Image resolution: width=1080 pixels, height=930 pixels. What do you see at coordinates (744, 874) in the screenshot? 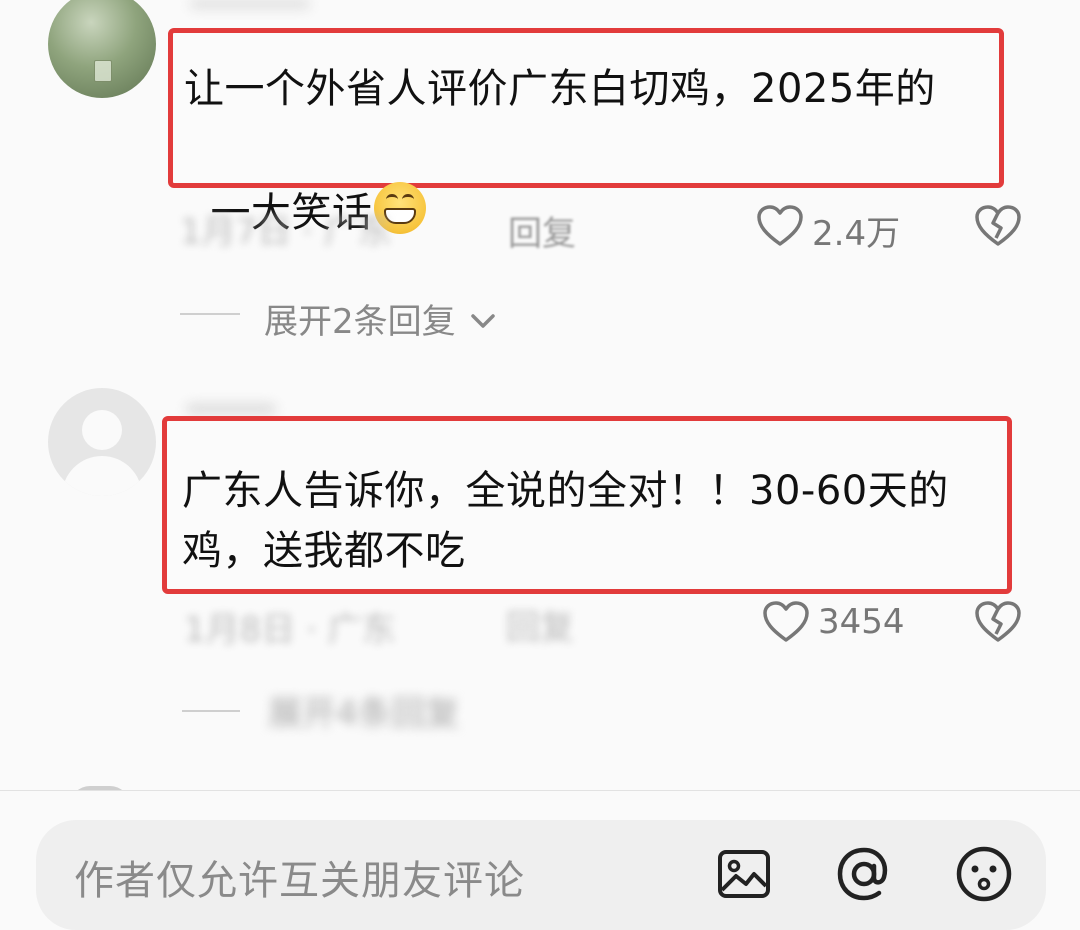
I see `image-icon` at bounding box center [744, 874].